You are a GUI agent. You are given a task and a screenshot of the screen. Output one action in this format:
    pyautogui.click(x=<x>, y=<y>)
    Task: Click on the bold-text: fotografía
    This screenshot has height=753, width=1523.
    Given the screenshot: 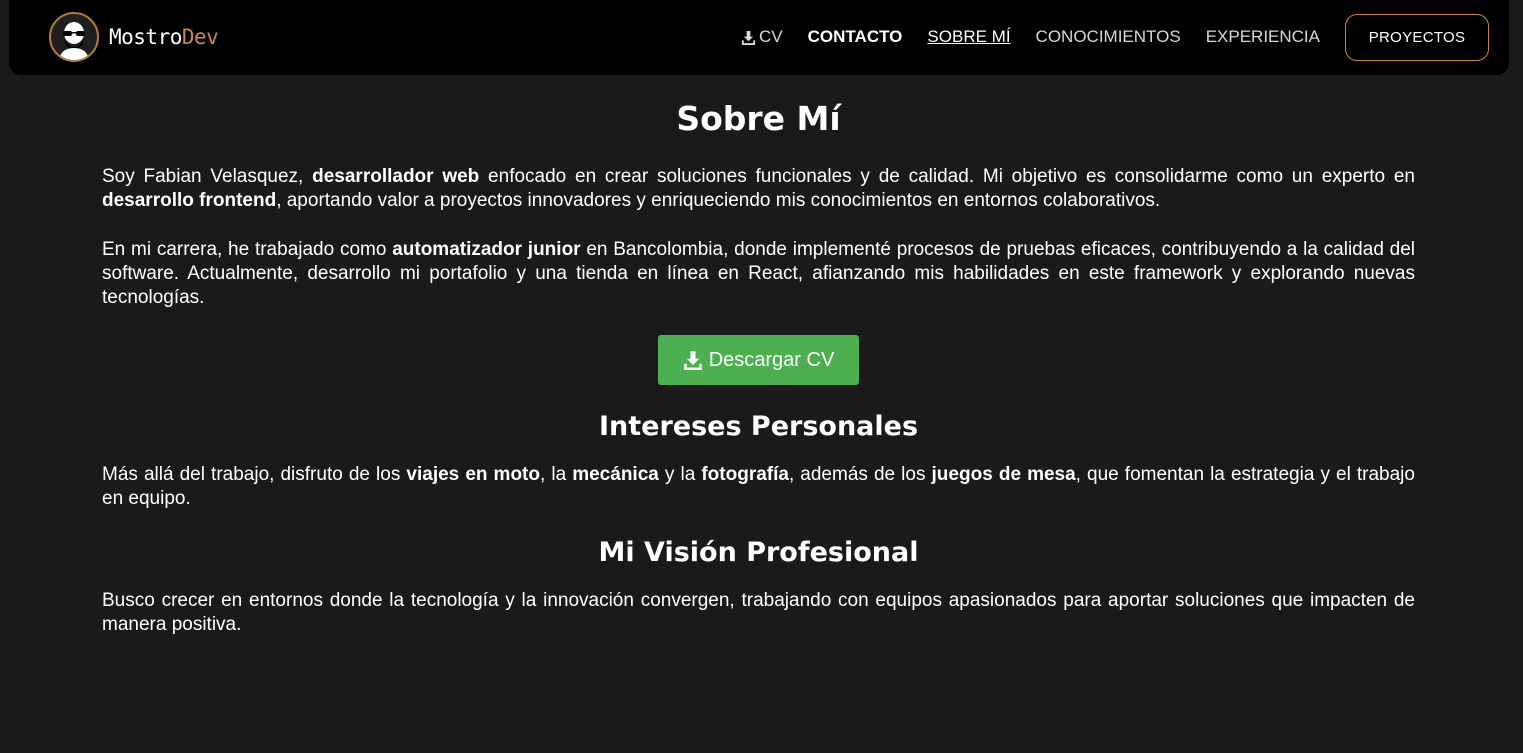 What is the action you would take?
    pyautogui.click(x=745, y=474)
    